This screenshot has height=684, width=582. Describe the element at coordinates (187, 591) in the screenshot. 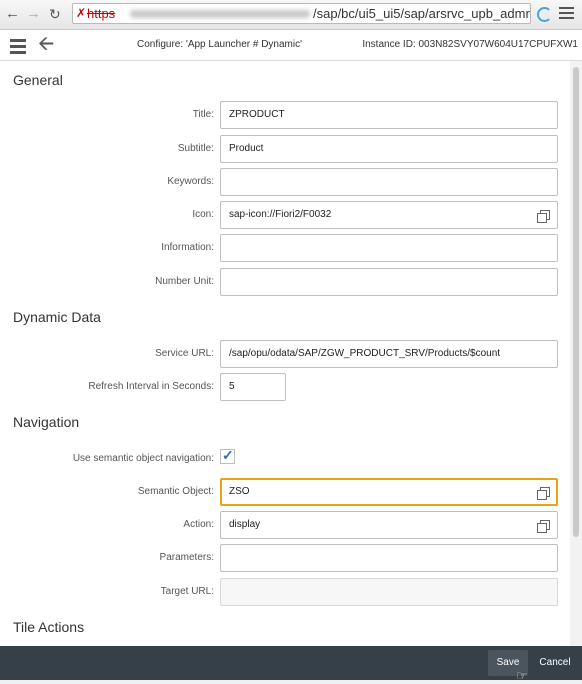

I see `target-url-label: Target URL:` at that location.